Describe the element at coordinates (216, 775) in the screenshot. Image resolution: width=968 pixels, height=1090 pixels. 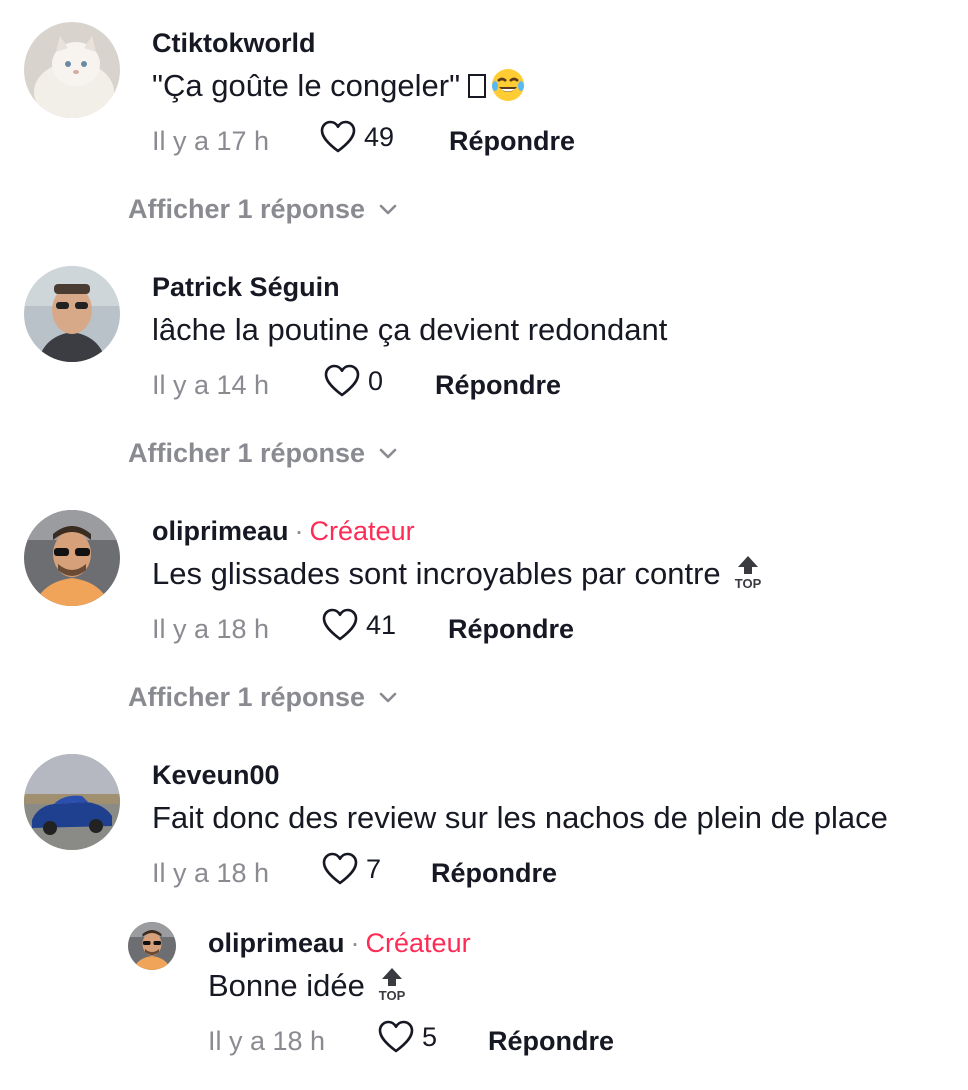
I see `comment-username: Keveun00` at that location.